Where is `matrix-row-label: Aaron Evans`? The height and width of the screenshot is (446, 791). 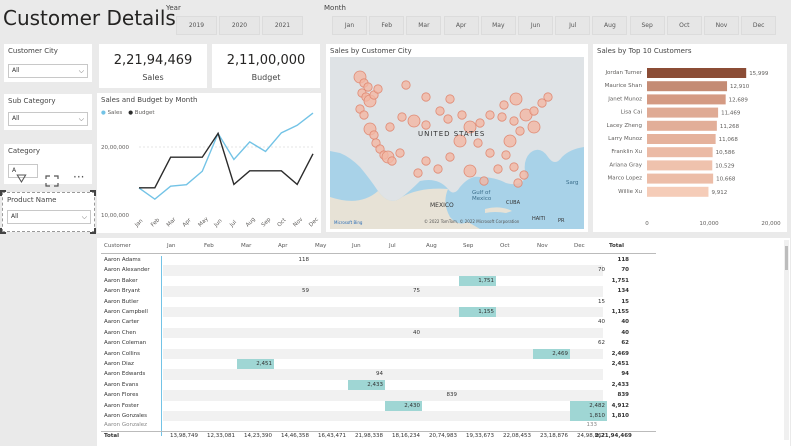
matrix-row-label: Aaron Evans is located at coordinates (134, 385).